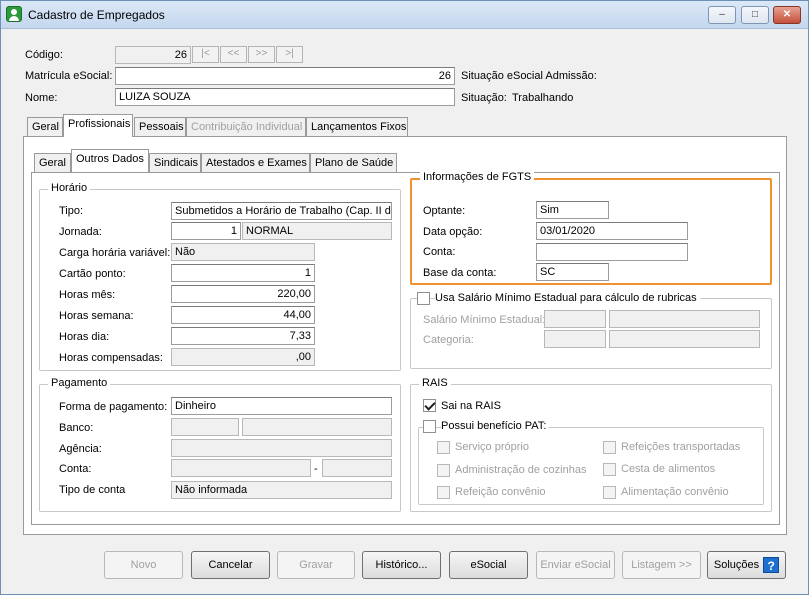 This screenshot has width=809, height=595. Describe the element at coordinates (404, 15) in the screenshot. I see `title-bar: Cadastro de Empregados – □ ✕` at that location.